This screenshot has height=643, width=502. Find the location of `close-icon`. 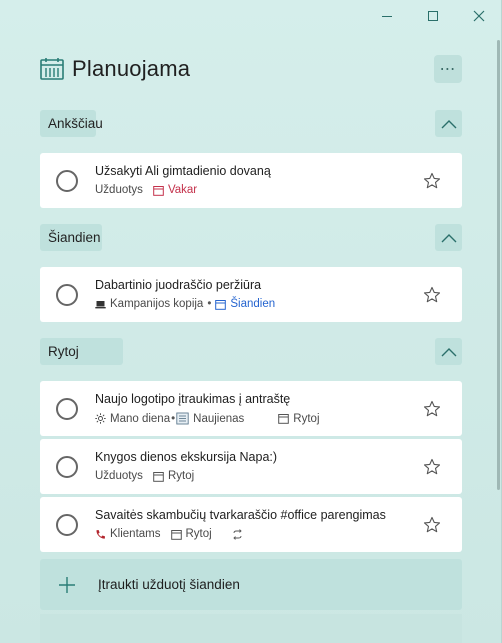

close-icon is located at coordinates (479, 16).